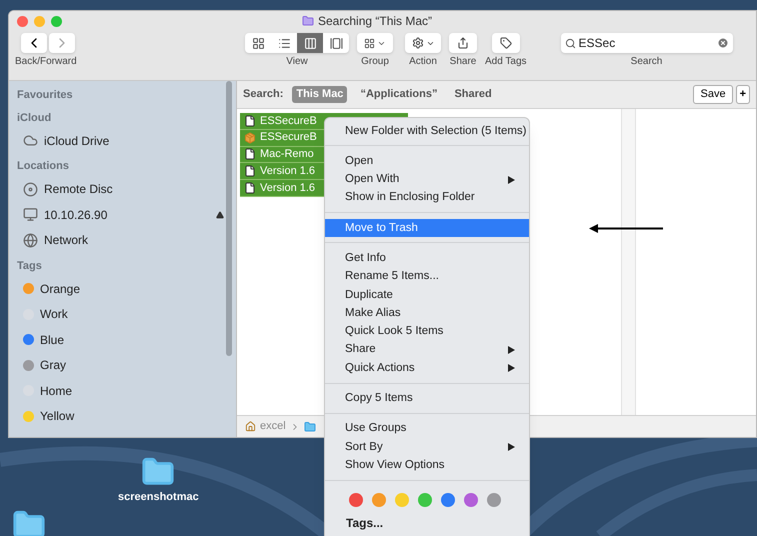 This screenshot has height=536, width=757. What do you see at coordinates (297, 62) in the screenshot?
I see `toolbar-label: View` at bounding box center [297, 62].